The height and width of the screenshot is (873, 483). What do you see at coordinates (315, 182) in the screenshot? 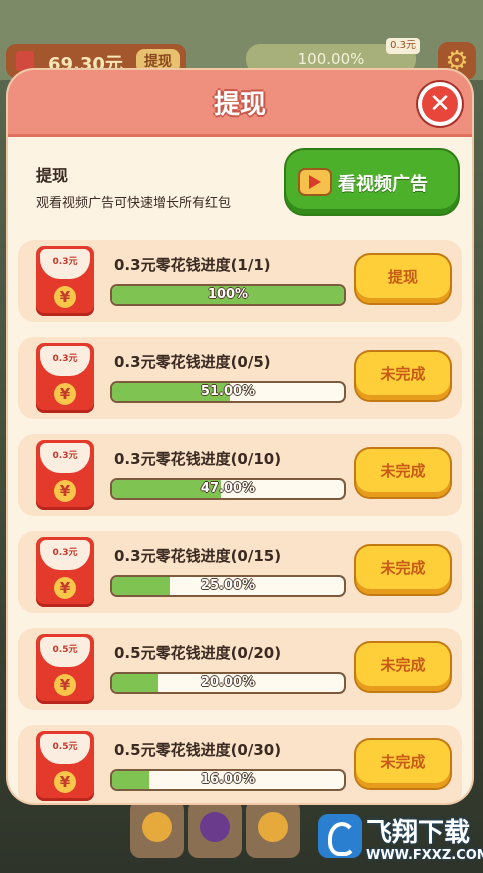
I see `tv-play-icon` at bounding box center [315, 182].